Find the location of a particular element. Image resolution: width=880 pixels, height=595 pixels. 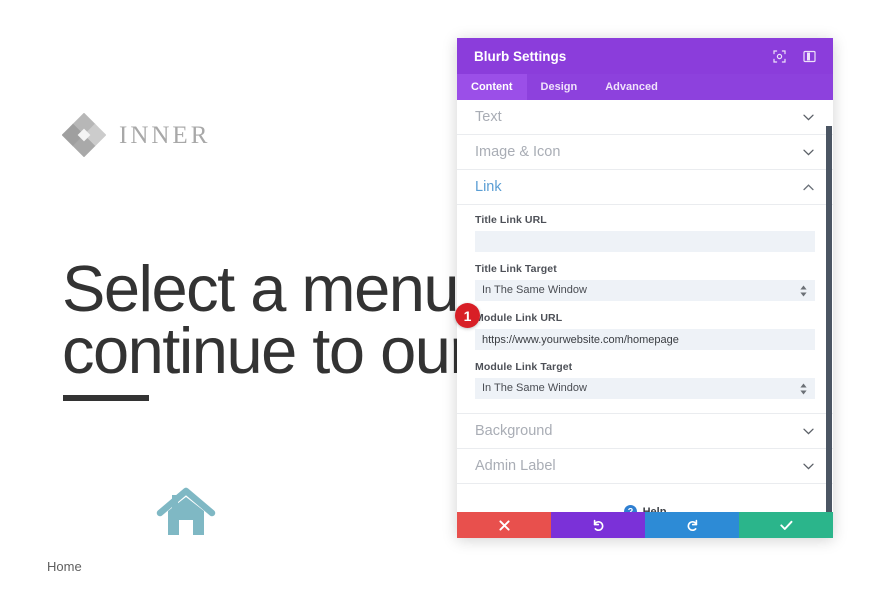

tab-design: Design is located at coordinates (559, 87).